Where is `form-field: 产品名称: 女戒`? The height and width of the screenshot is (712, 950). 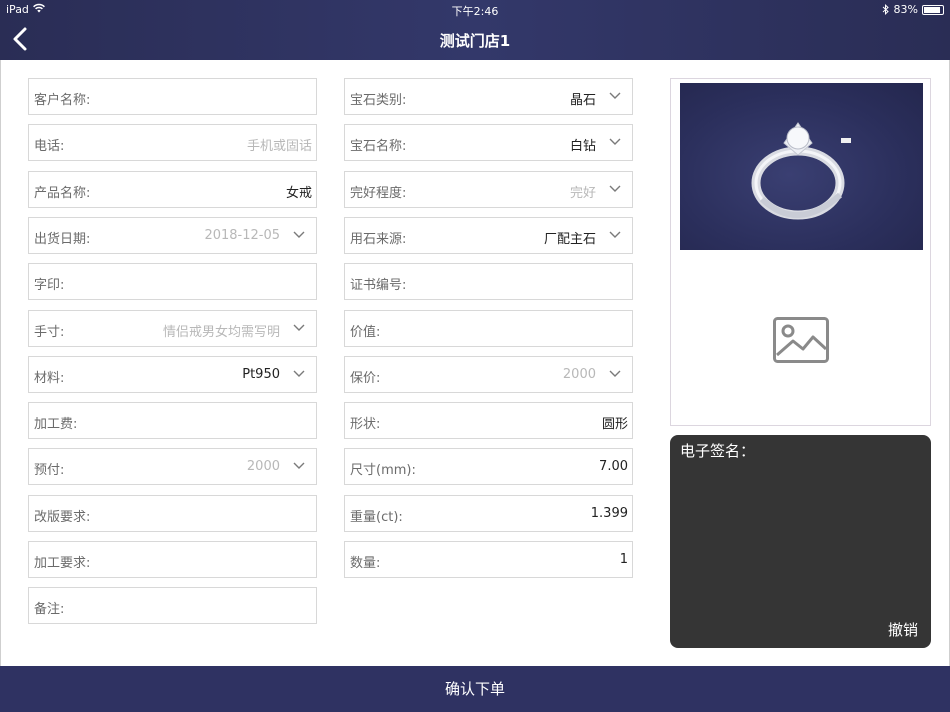 form-field: 产品名称: 女戒 is located at coordinates (172, 189).